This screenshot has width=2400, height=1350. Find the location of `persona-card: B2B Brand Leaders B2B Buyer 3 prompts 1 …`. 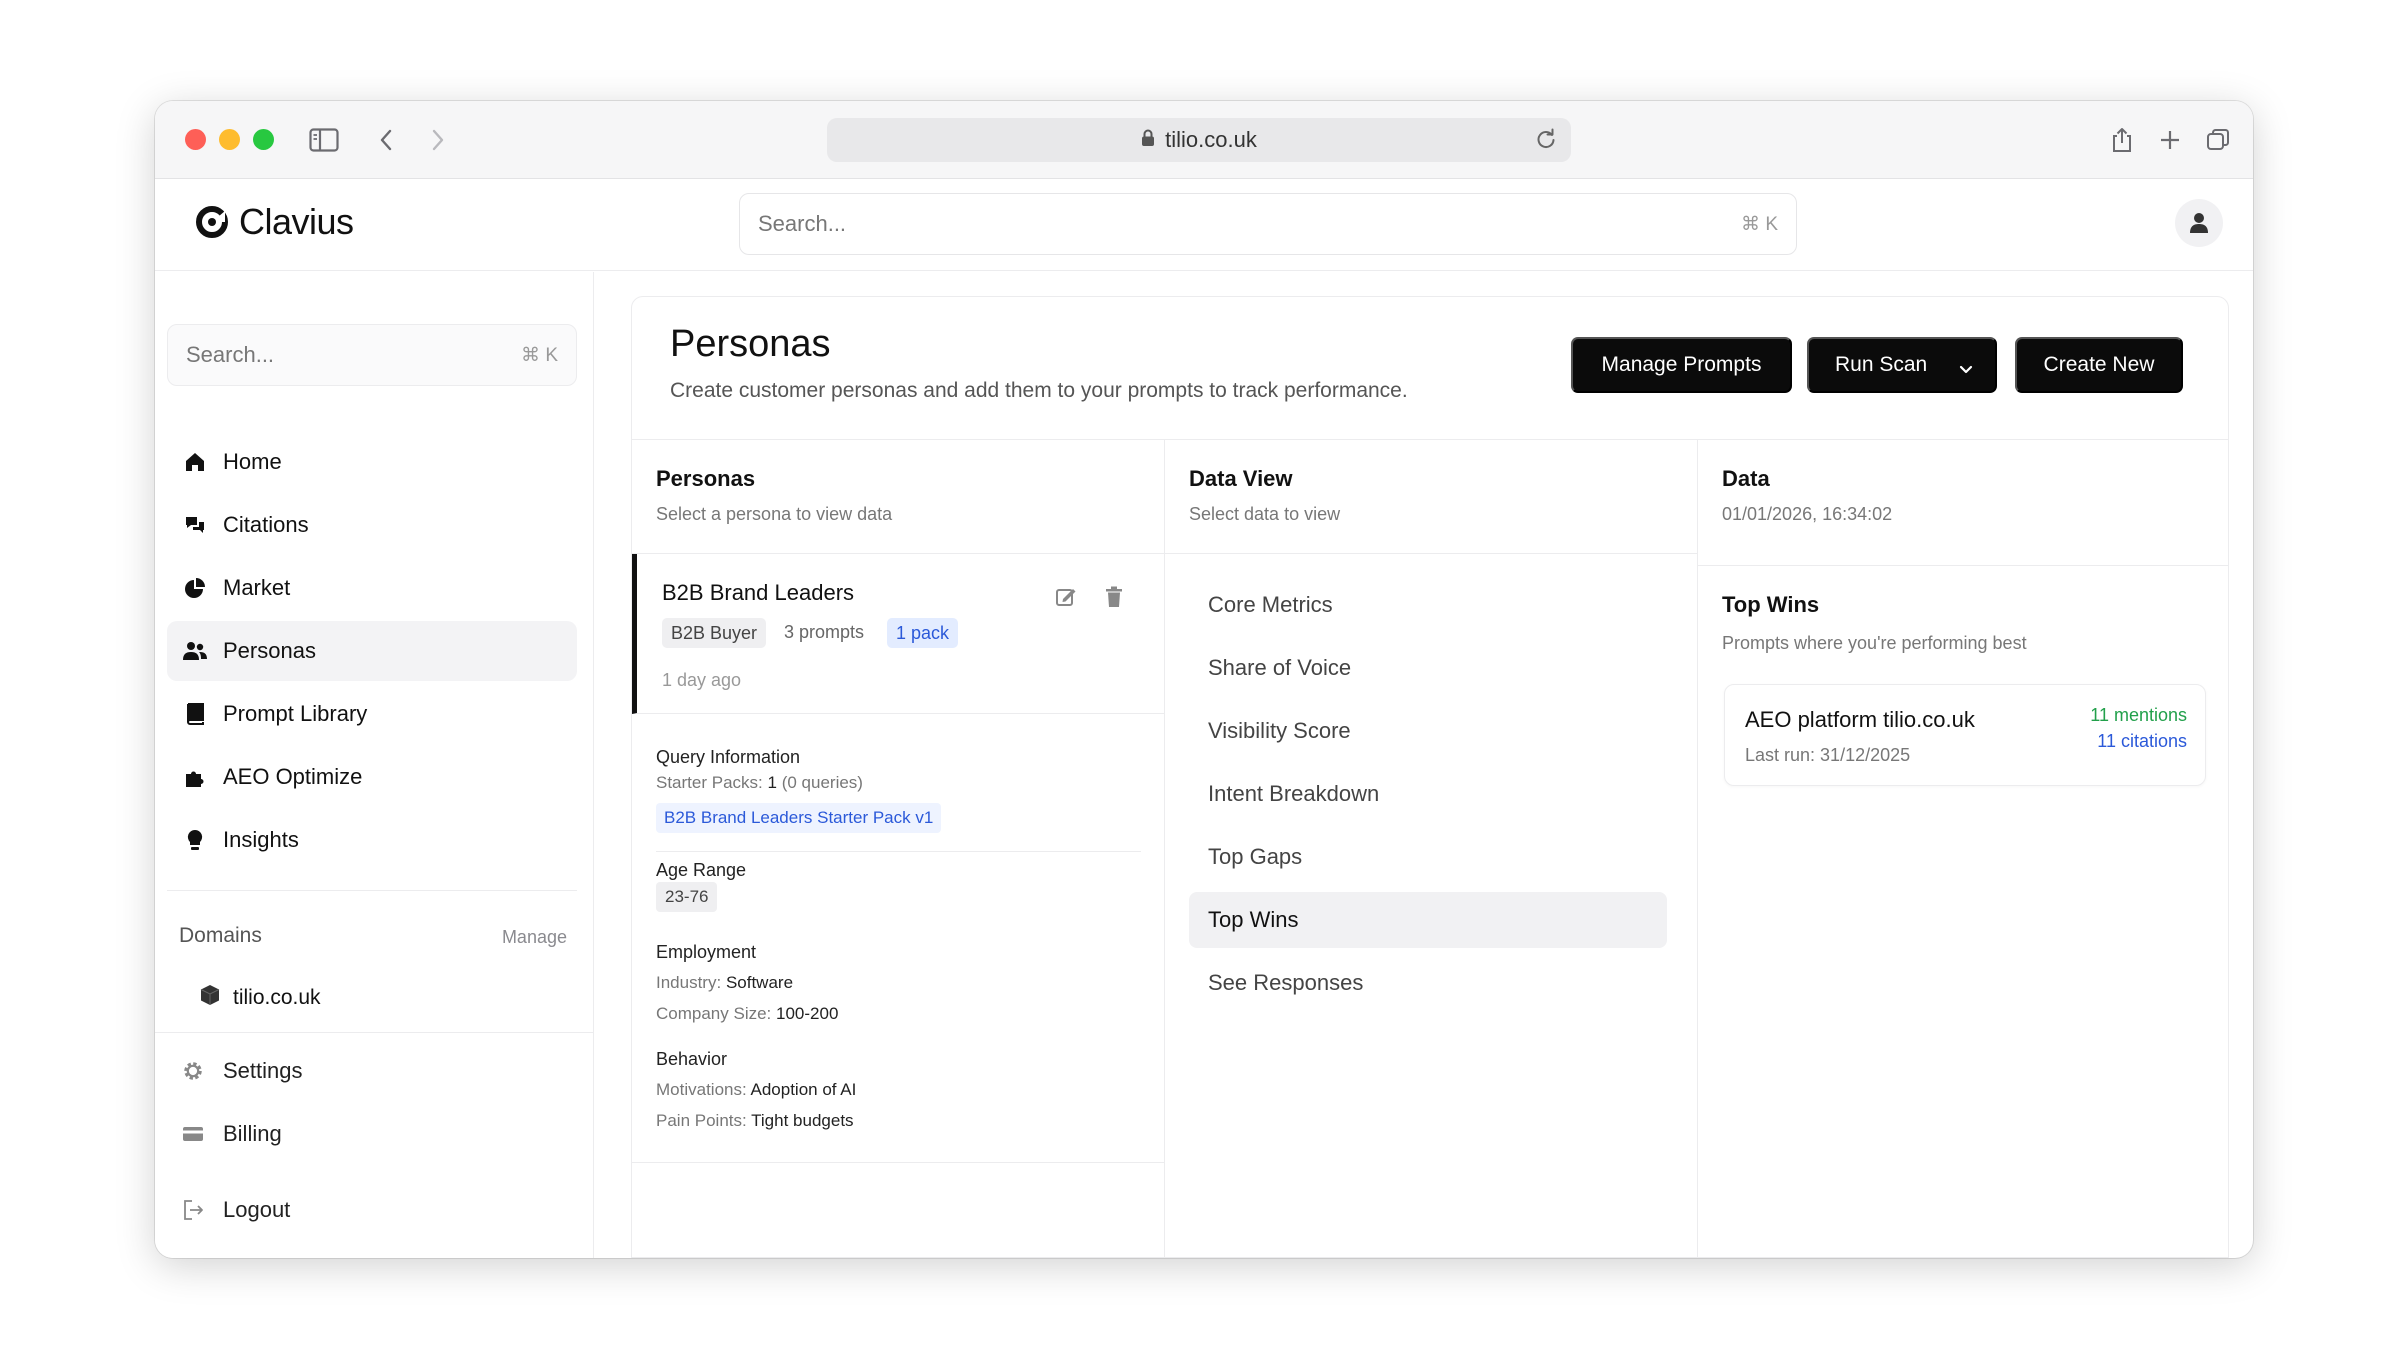

persona-card: B2B Brand Leaders B2B Buyer 3 prompts 1 … is located at coordinates (898, 634).